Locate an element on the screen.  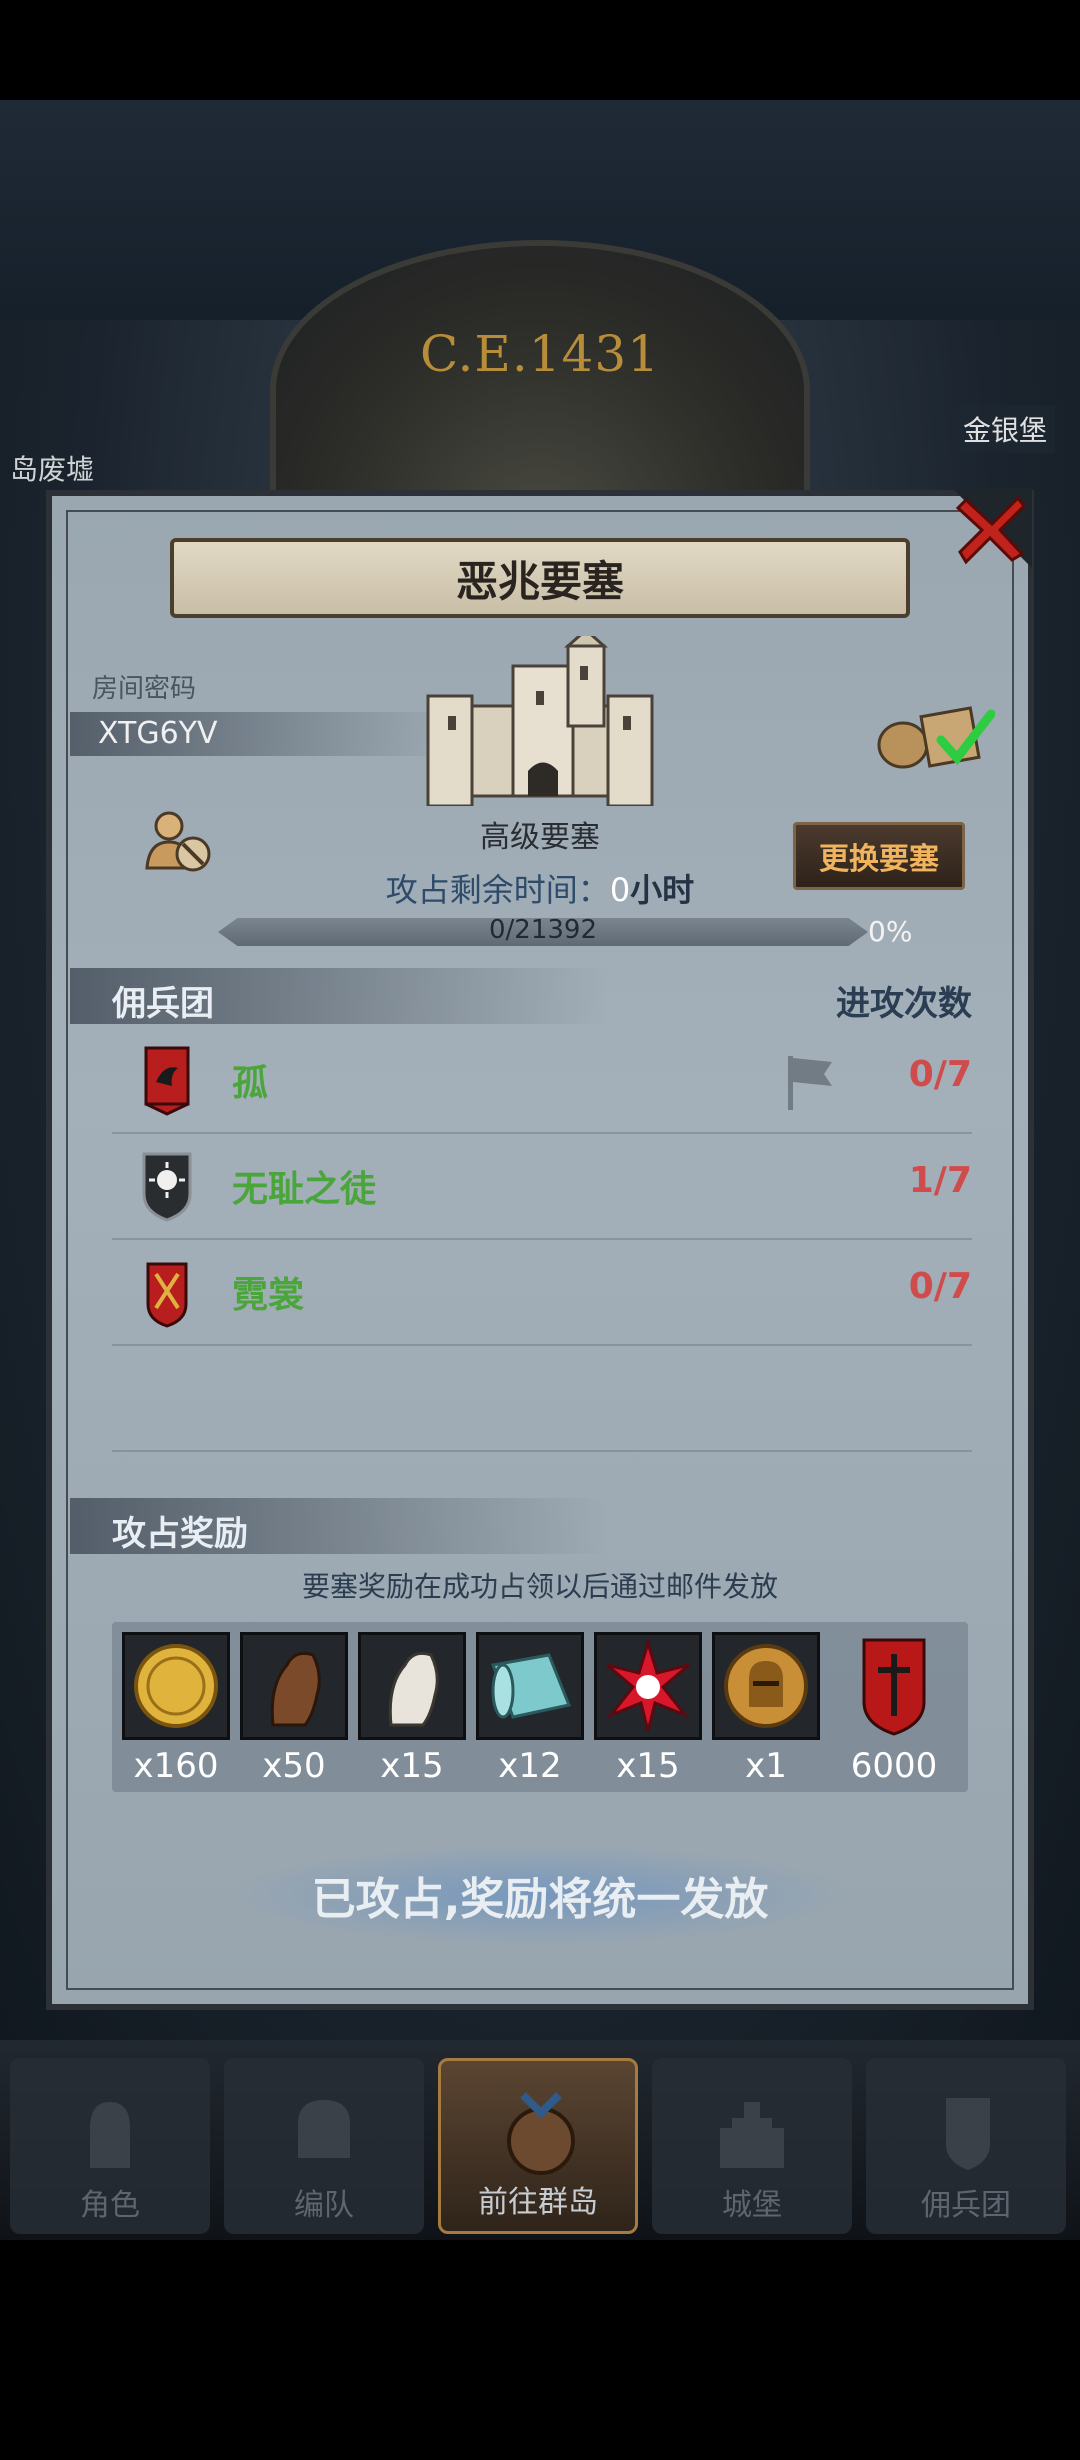
mercenary-row-empty is located at coordinates (542, 1399).